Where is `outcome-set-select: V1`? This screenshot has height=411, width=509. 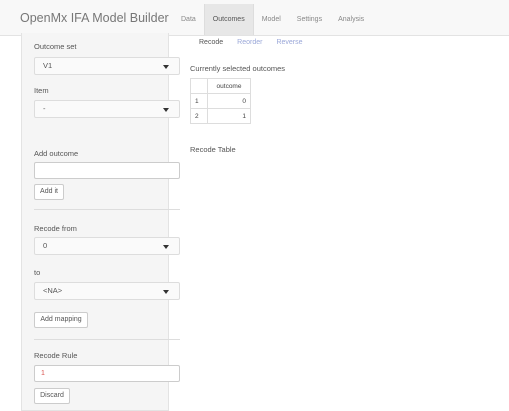
outcome-set-select: V1 is located at coordinates (107, 66).